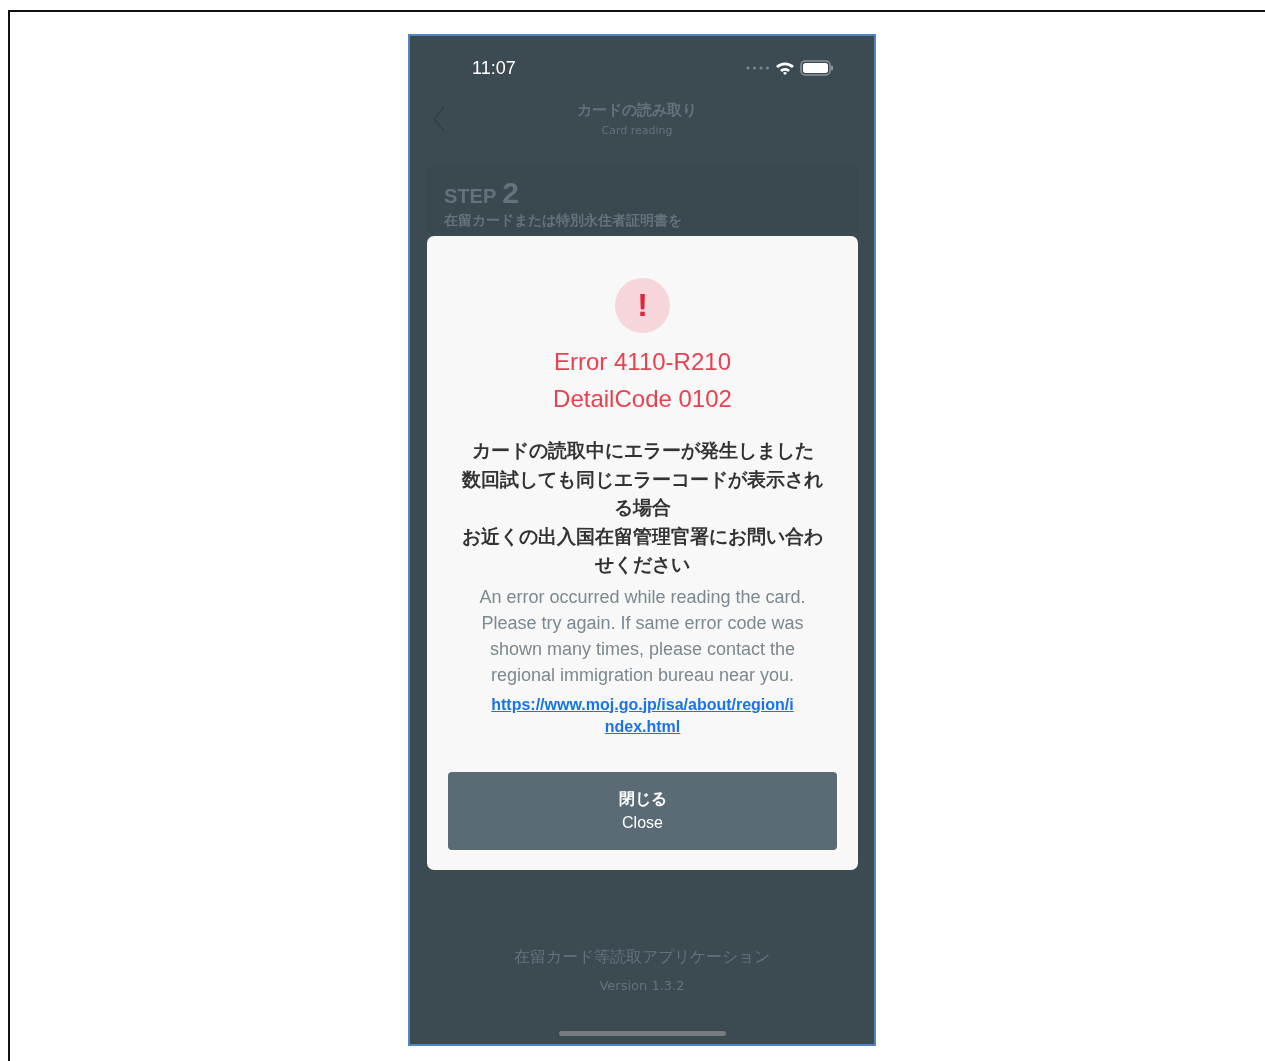  Describe the element at coordinates (758, 68) in the screenshot. I see `signal-icon` at that location.